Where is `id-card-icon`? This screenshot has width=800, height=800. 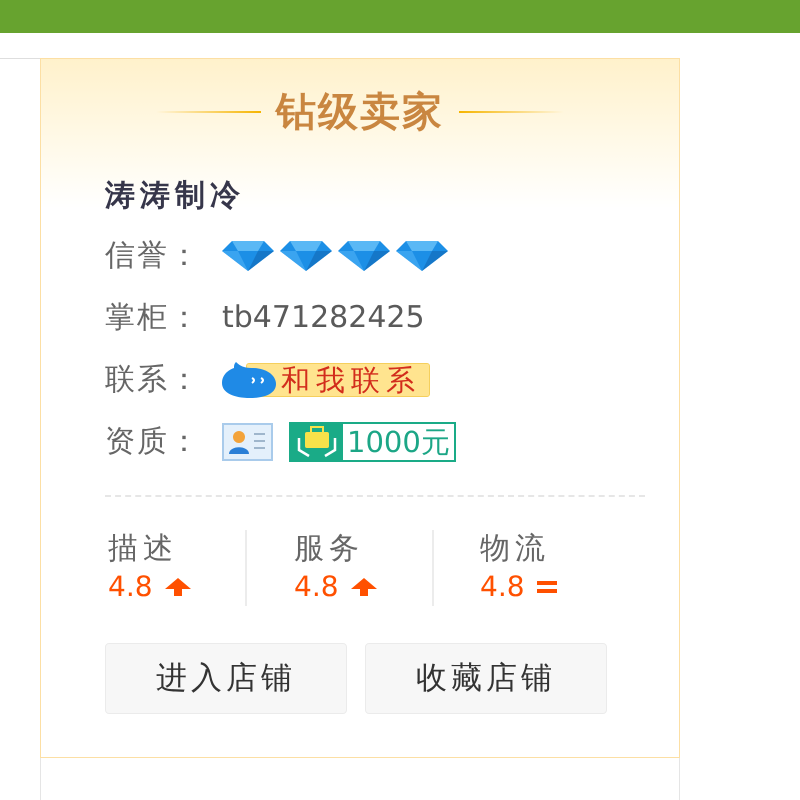 id-card-icon is located at coordinates (247, 442).